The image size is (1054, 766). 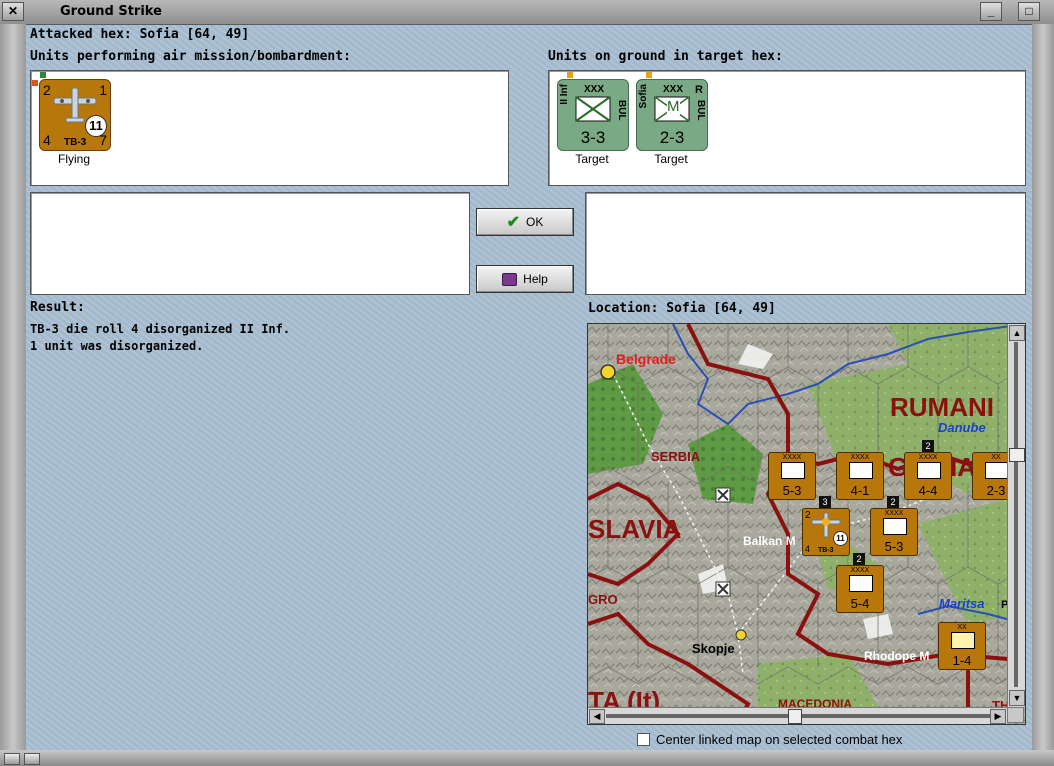 I want to click on map-unit-combat: 4-4, so click(x=928, y=490).